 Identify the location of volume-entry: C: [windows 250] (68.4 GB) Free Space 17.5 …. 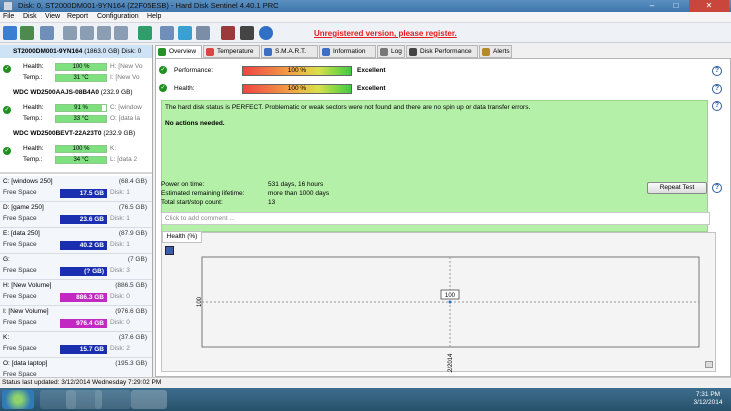
(76, 189).